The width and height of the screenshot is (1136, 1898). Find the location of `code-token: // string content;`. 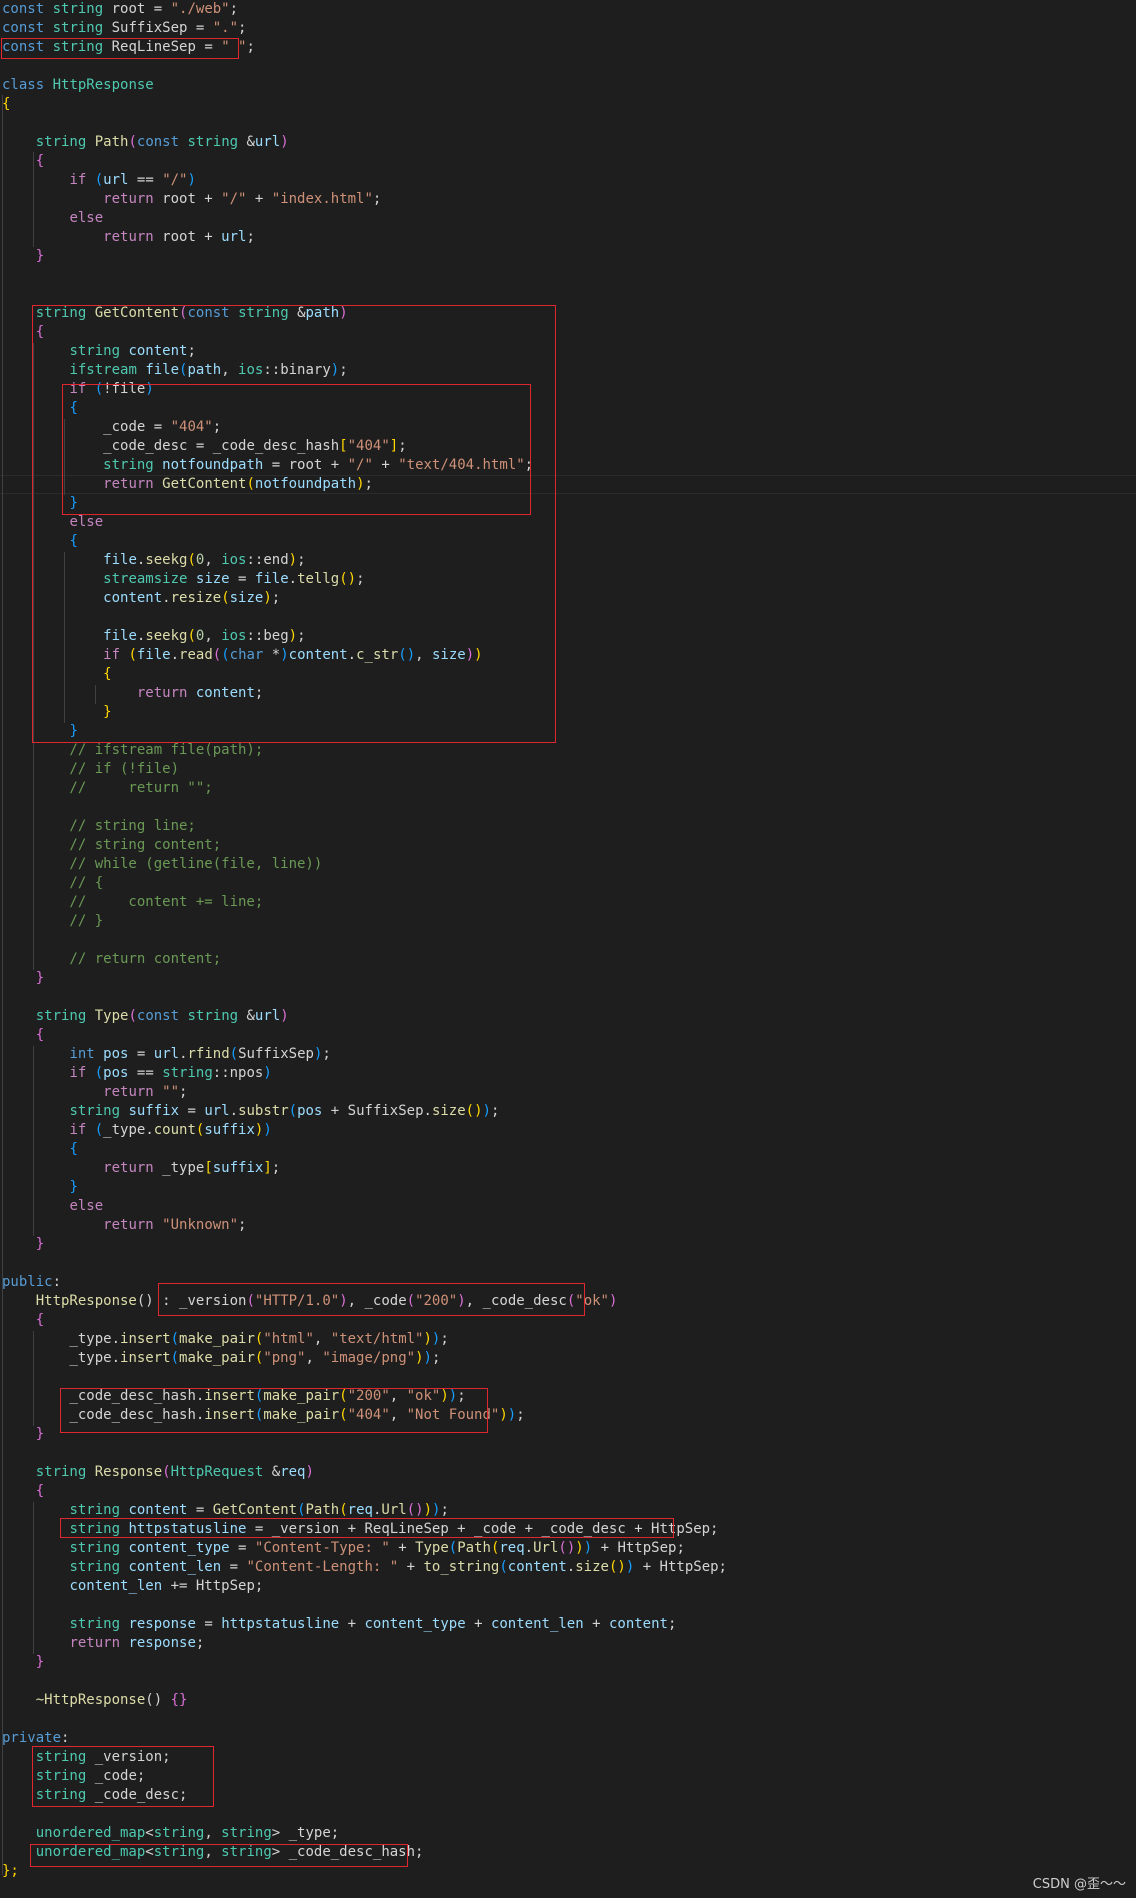

code-token: // string content; is located at coordinates (112, 845).